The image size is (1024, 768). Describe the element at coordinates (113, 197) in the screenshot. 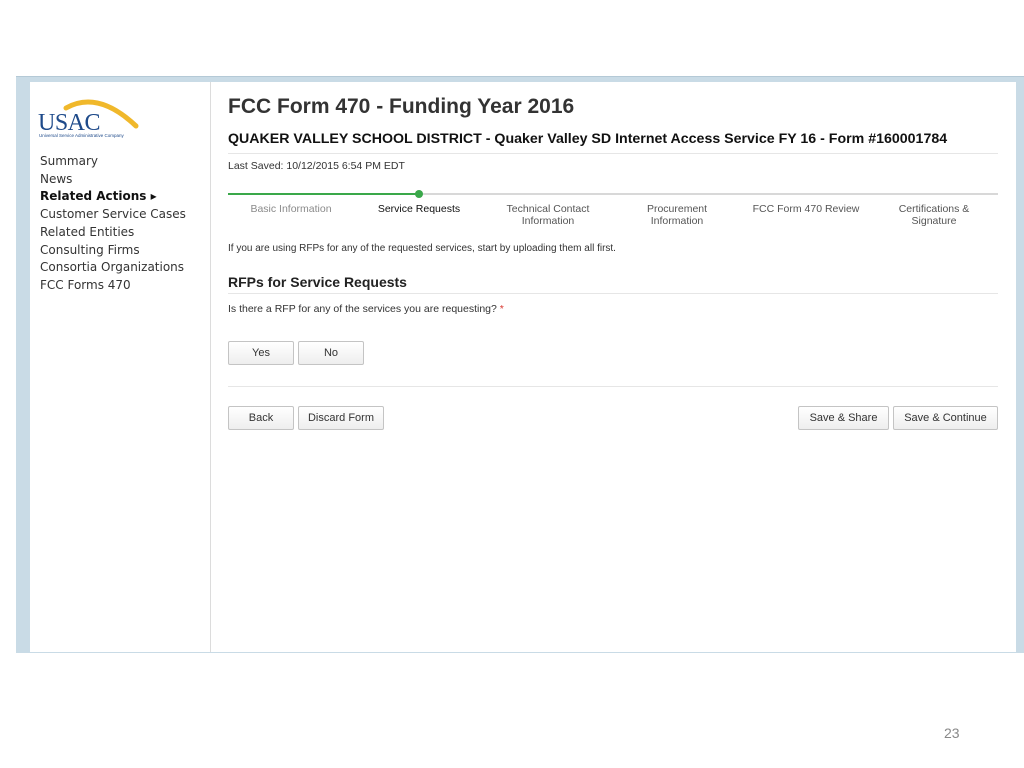

I see `sidebar-item-related-actions: Related Actions ▸` at that location.